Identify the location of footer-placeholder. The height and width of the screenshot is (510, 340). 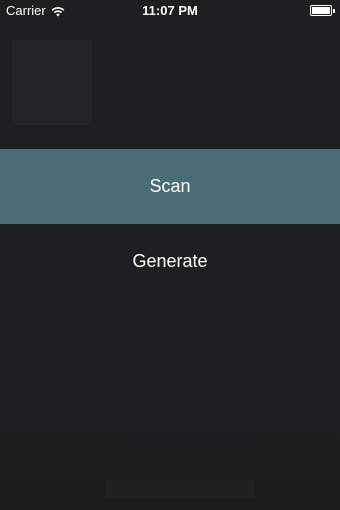
(180, 489).